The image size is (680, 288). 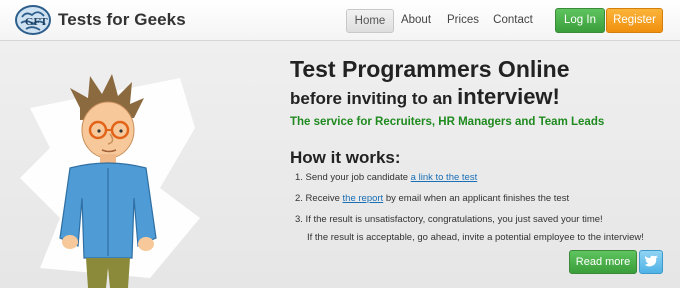 I want to click on step-1-text: 1. Send your job candidate, so click(x=353, y=177).